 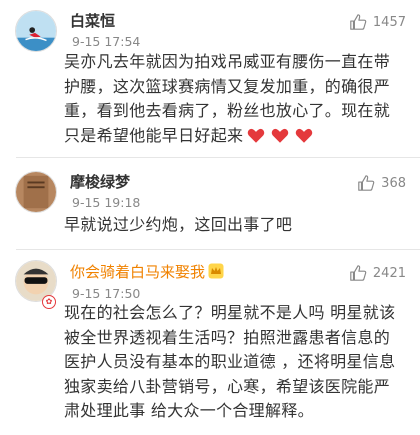 I want to click on username: 白菜恒, so click(x=92, y=21).